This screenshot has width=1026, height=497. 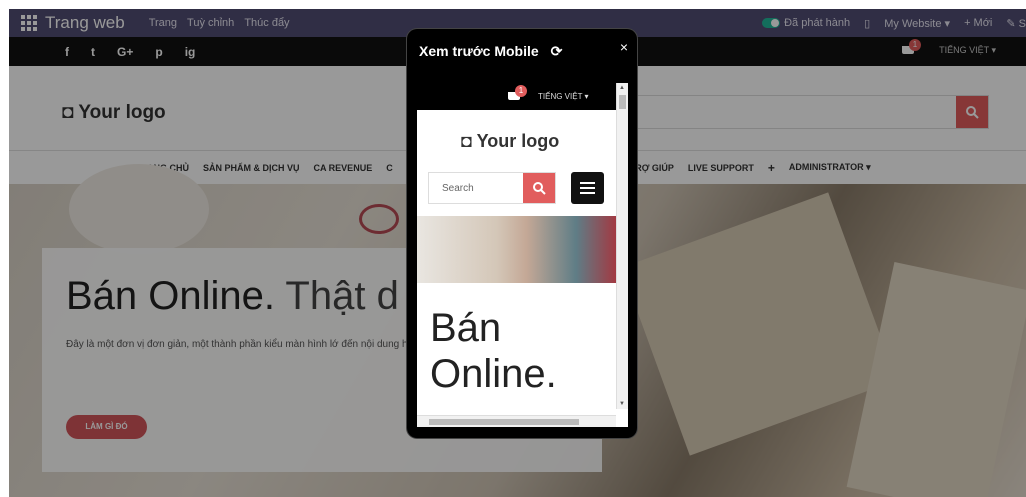 I want to click on mobile-site-logo: ◘ Your logo, so click(x=510, y=141).